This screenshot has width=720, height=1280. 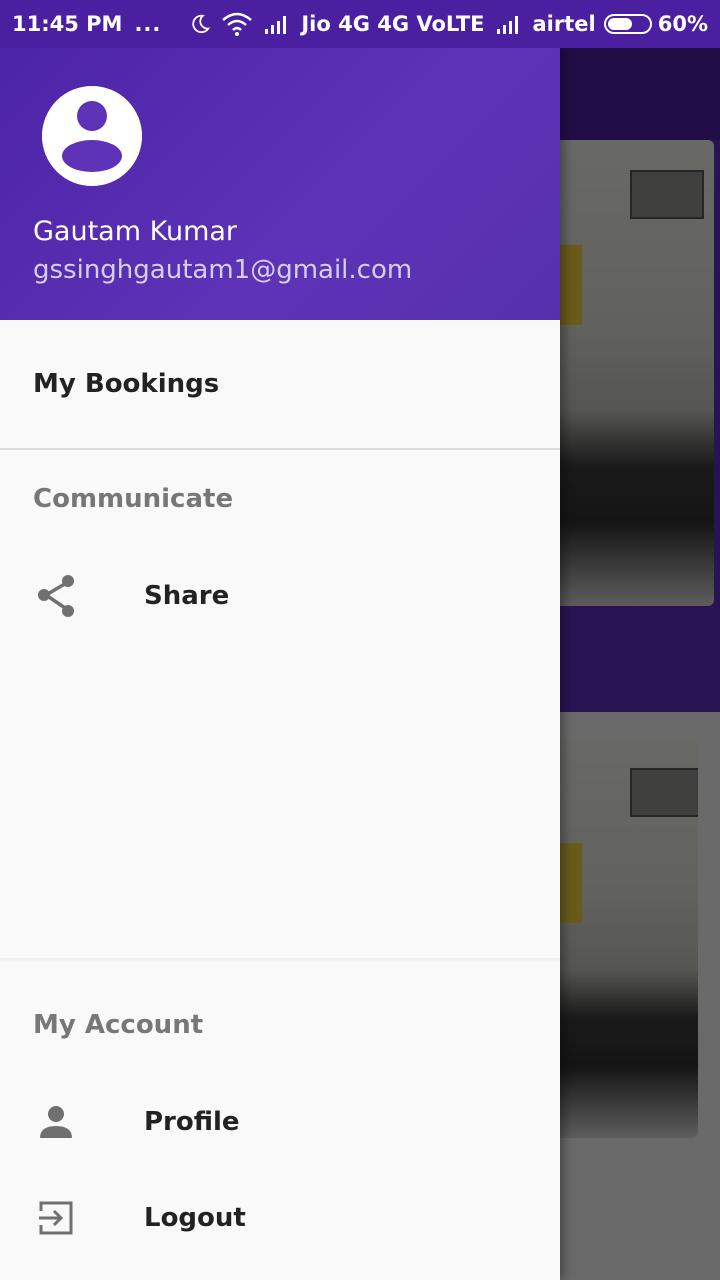 What do you see at coordinates (56, 596) in the screenshot?
I see `share-icon` at bounding box center [56, 596].